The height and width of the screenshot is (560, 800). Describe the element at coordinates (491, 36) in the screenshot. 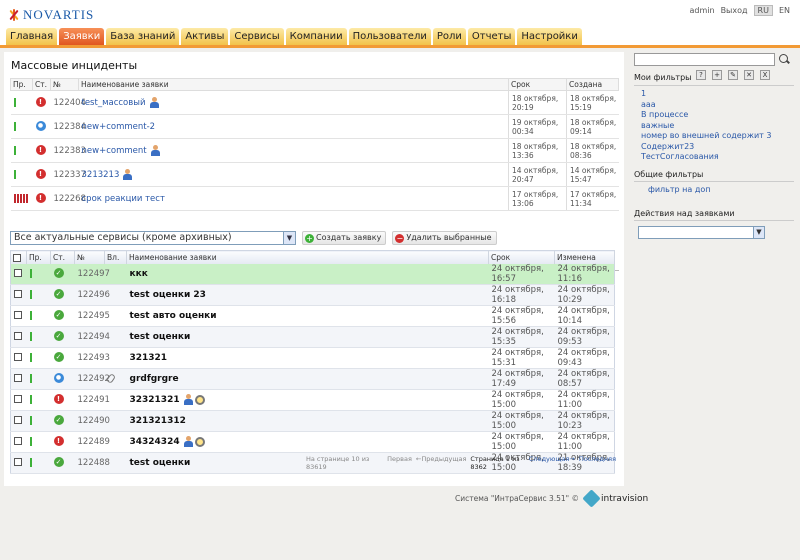

I see `nav-tab: Отчеты` at that location.